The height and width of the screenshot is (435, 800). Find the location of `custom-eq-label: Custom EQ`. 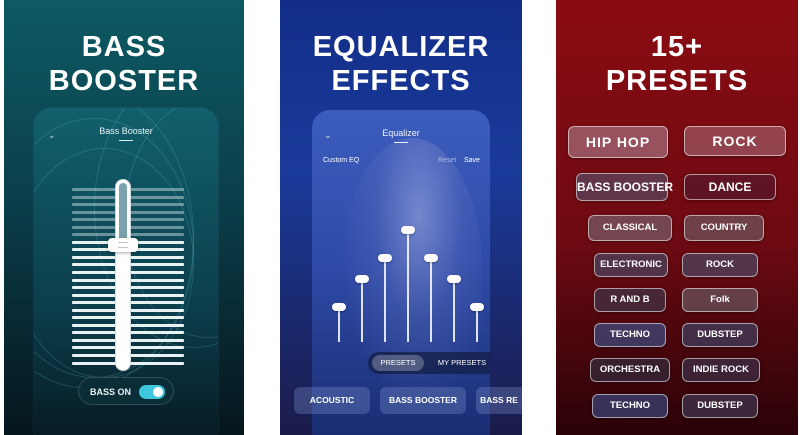

custom-eq-label: Custom EQ is located at coordinates (341, 160).